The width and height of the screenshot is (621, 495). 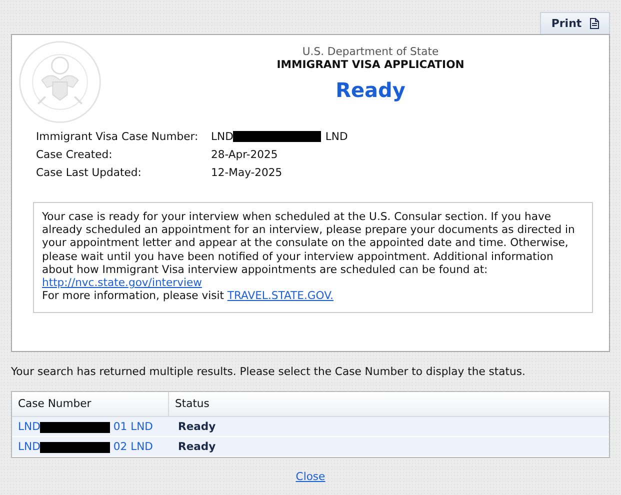 I want to click on info-label: Immigrant Visa Case Number:, so click(x=118, y=136).